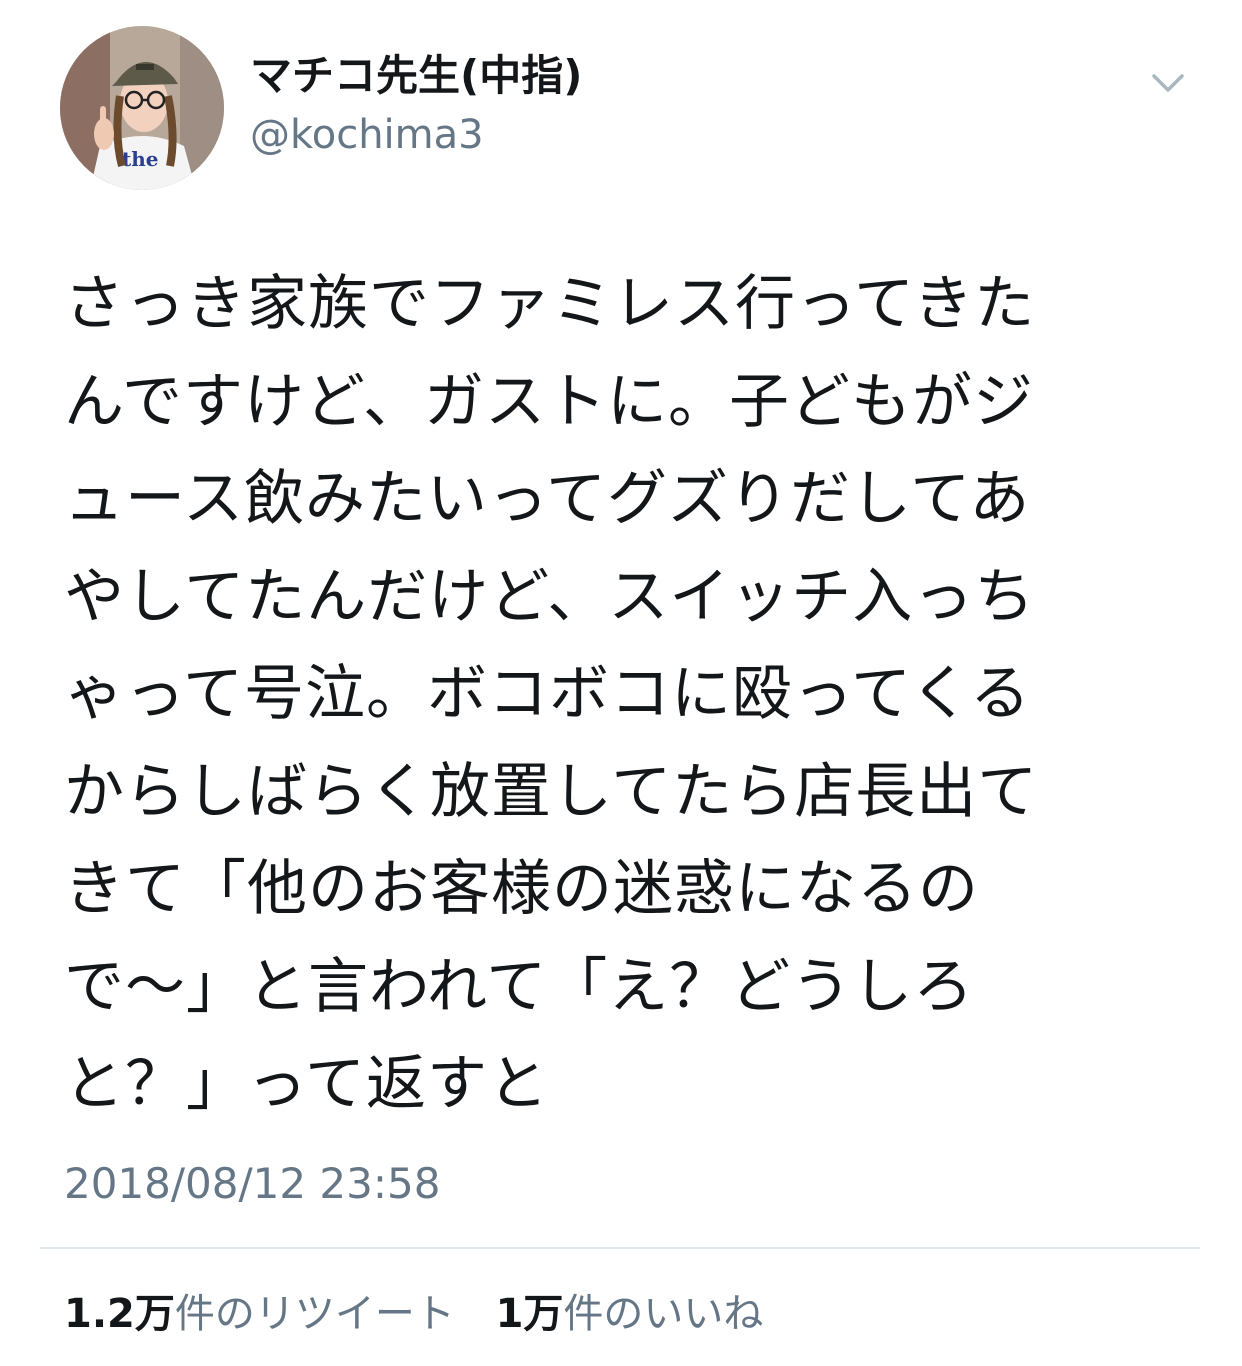 This screenshot has width=1242, height=1366. I want to click on chevron-down-icon, so click(1168, 83).